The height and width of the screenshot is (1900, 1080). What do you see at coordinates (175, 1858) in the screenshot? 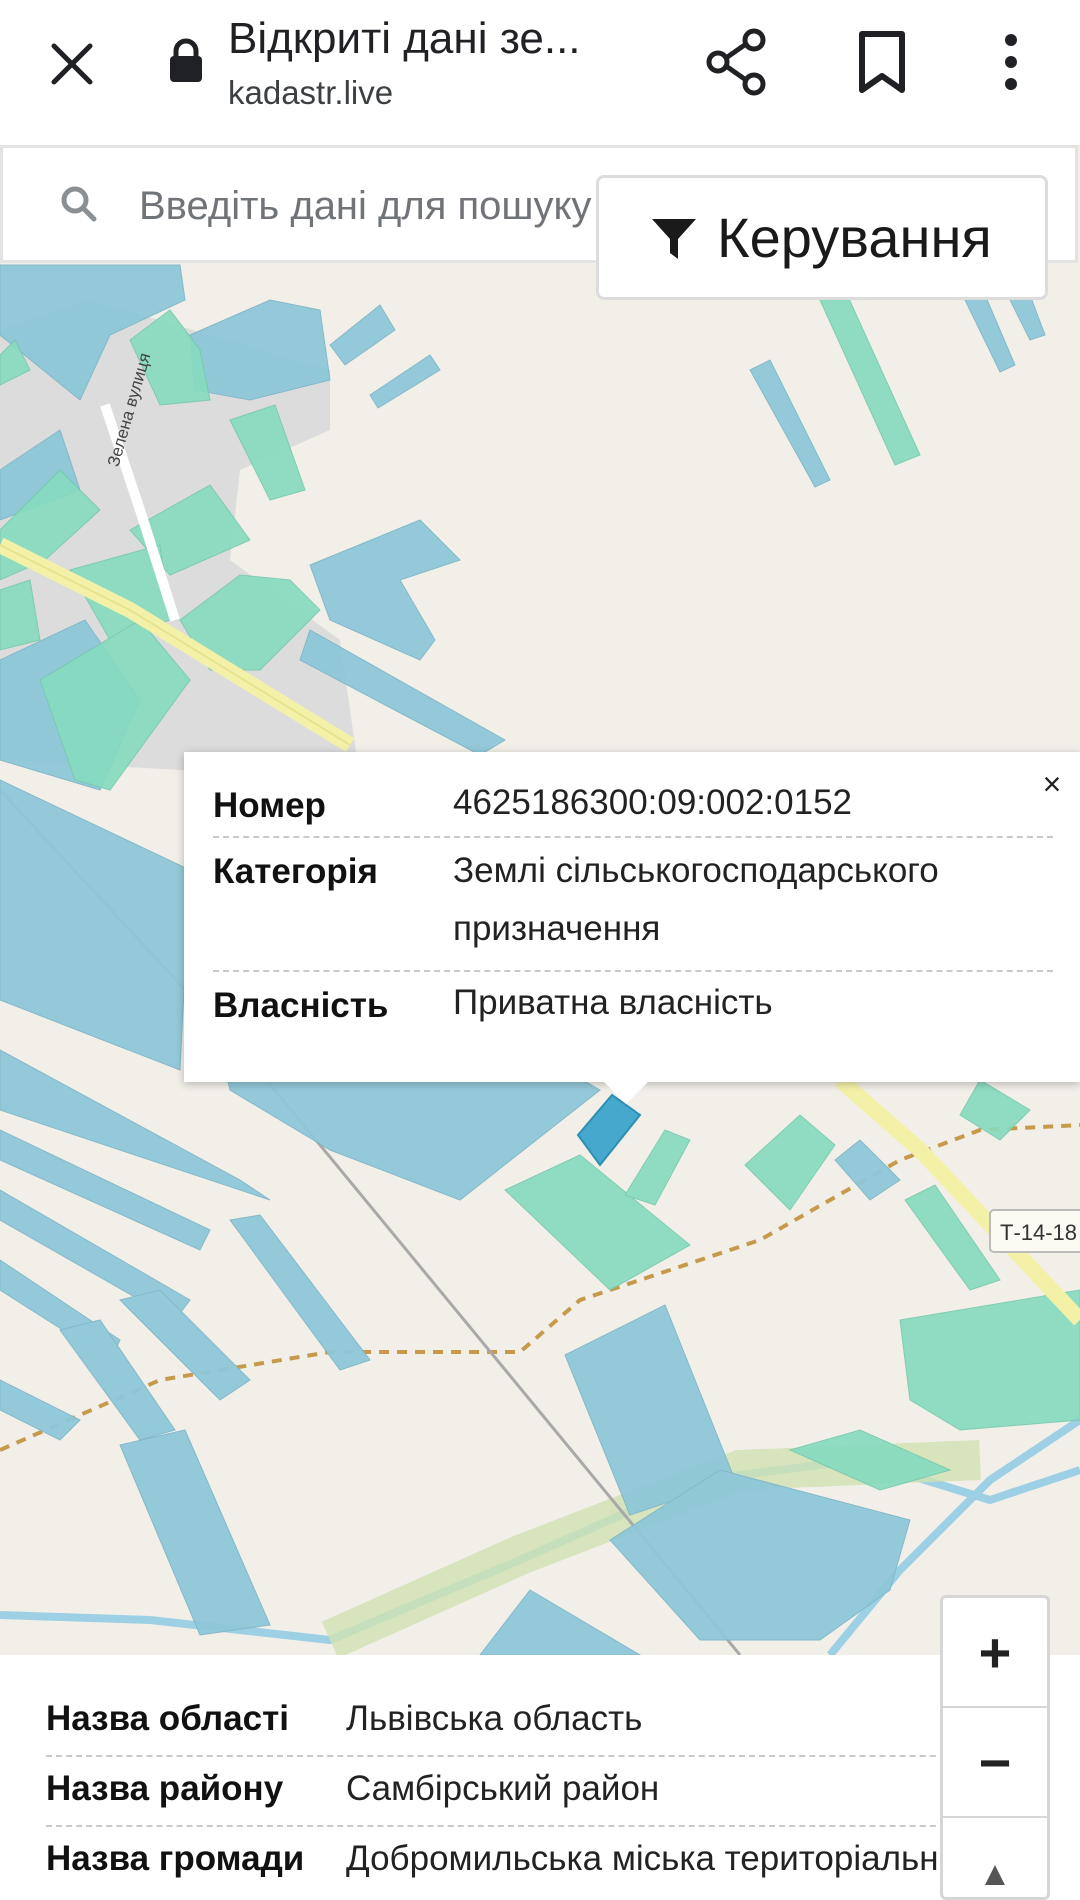
I see `info-key: Назва громади` at bounding box center [175, 1858].